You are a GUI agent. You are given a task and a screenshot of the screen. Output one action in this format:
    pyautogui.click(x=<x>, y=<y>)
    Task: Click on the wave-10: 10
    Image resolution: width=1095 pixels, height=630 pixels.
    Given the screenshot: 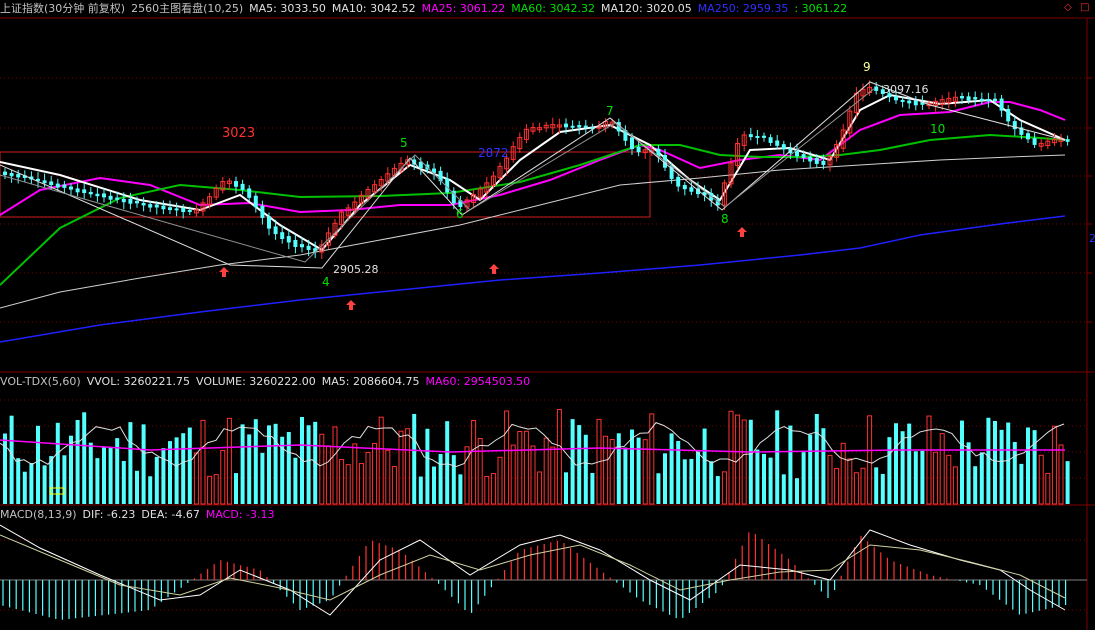 What is the action you would take?
    pyautogui.click(x=938, y=129)
    